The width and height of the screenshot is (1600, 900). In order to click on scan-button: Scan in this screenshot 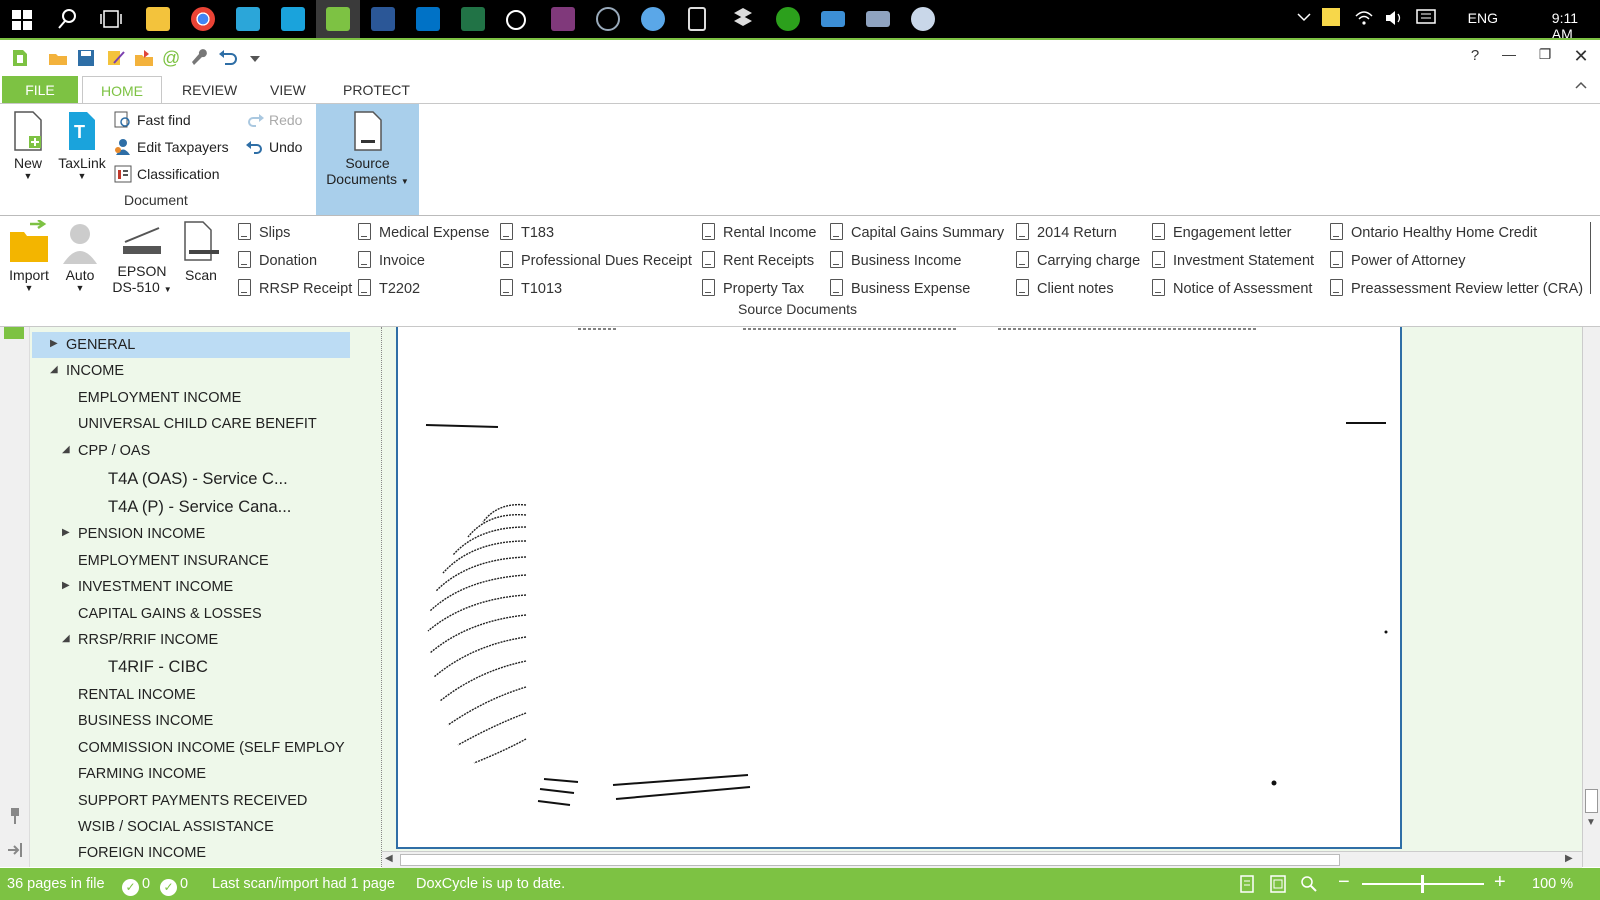, I will do `click(201, 251)`.